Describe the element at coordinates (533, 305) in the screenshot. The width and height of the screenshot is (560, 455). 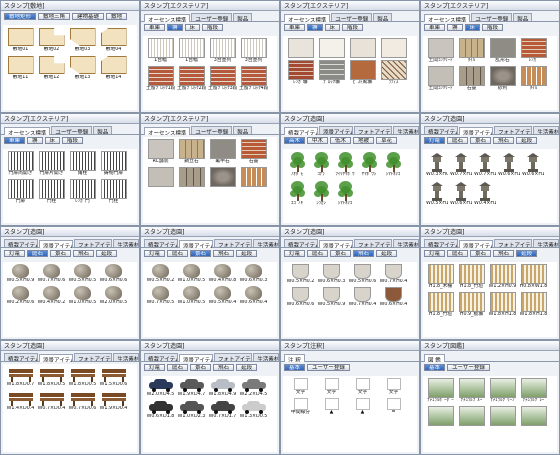
I see `stamp-item: W1.8×H1.8` at that location.